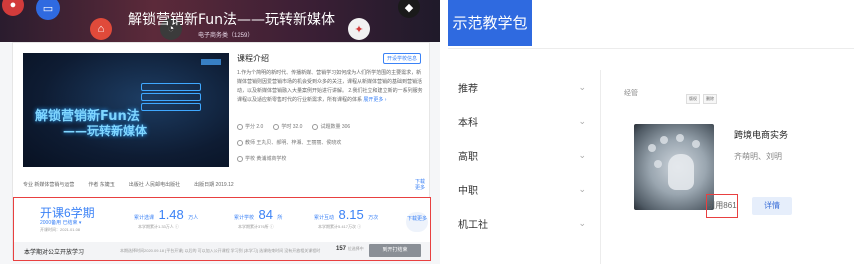 The width and height of the screenshot is (854, 264). What do you see at coordinates (101, 185) in the screenshot?
I see `author-info: 作者 东婕玉` at bounding box center [101, 185].